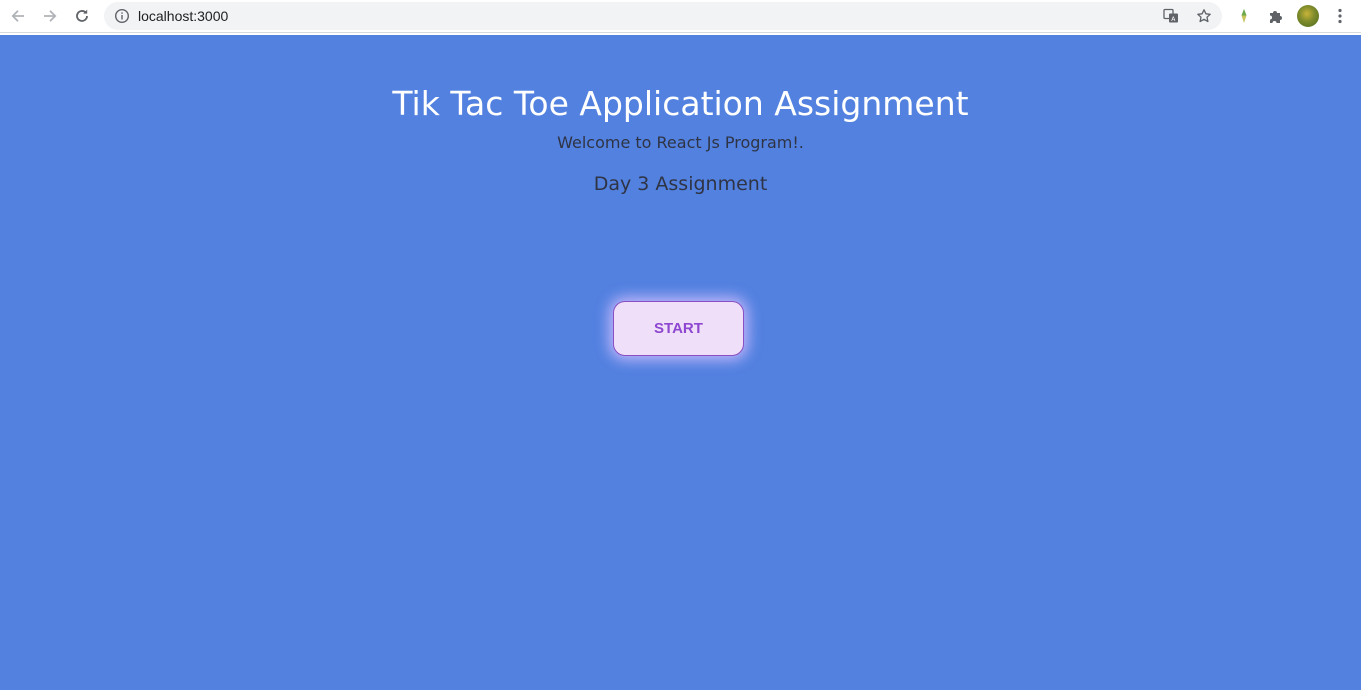 This screenshot has height=690, width=1361. What do you see at coordinates (1308, 16) in the screenshot?
I see `profile-avatar` at bounding box center [1308, 16].